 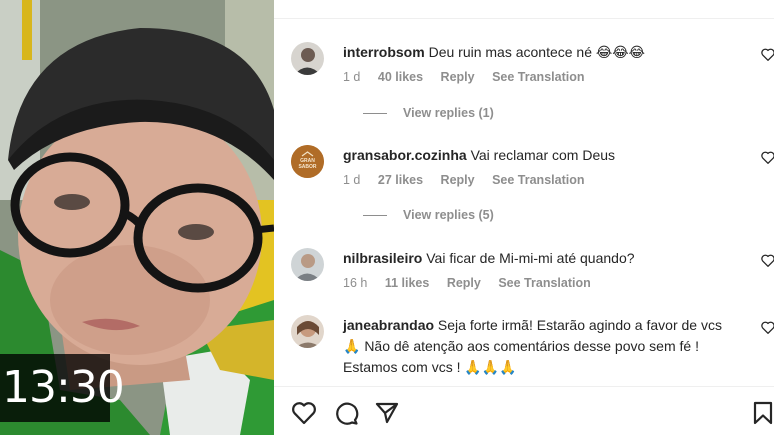 What do you see at coordinates (405, 155) in the screenshot?
I see `comment-username: gransabor.cozinha` at bounding box center [405, 155].